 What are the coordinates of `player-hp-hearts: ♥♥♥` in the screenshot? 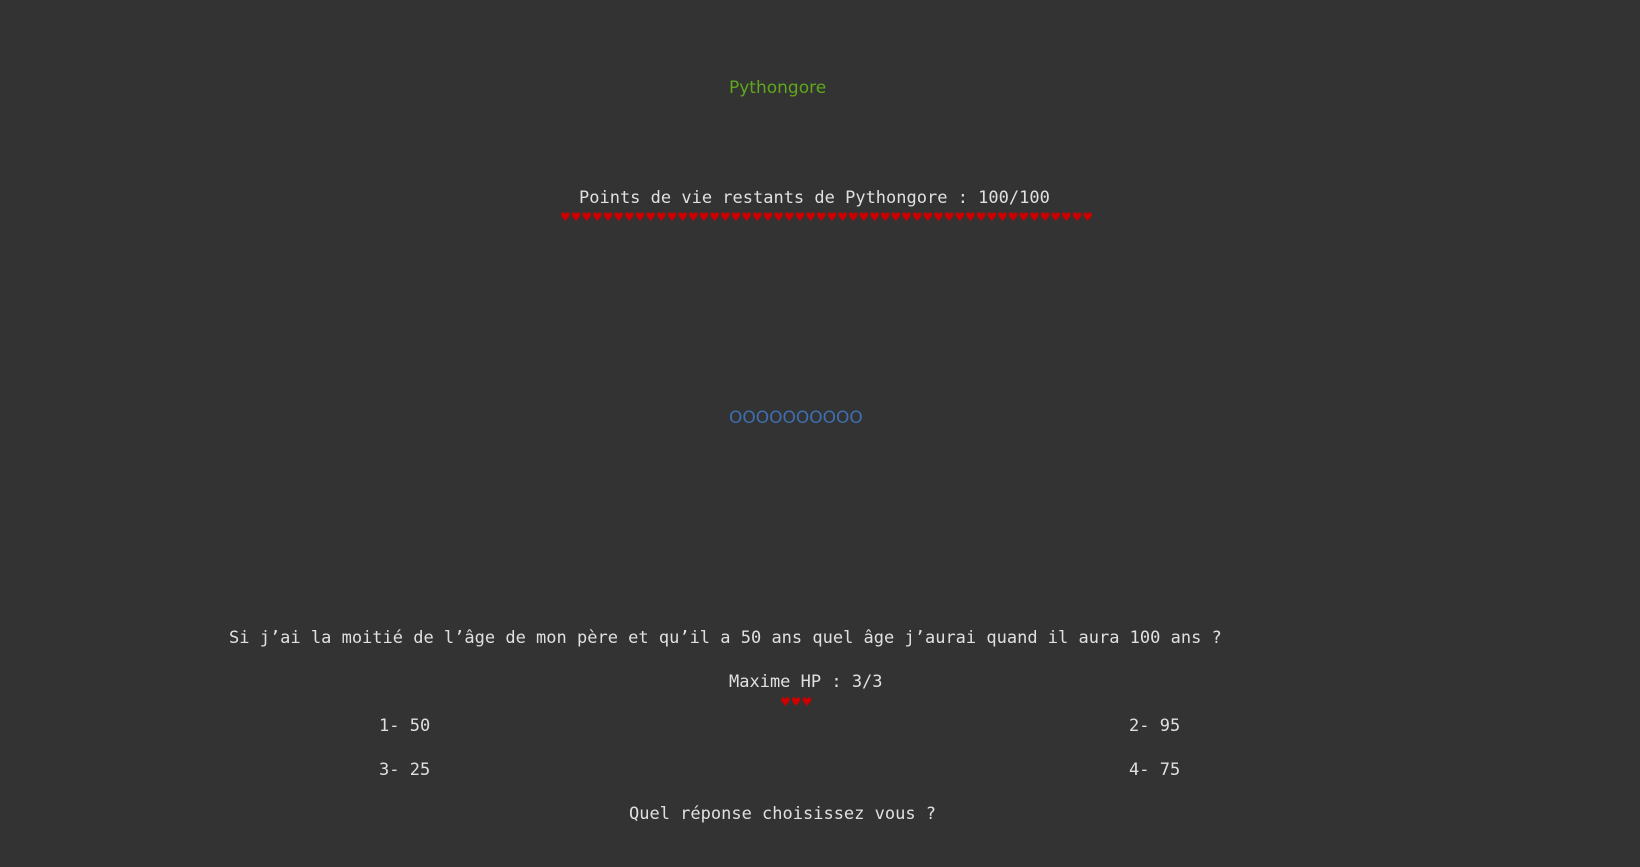 It's located at (796, 702).